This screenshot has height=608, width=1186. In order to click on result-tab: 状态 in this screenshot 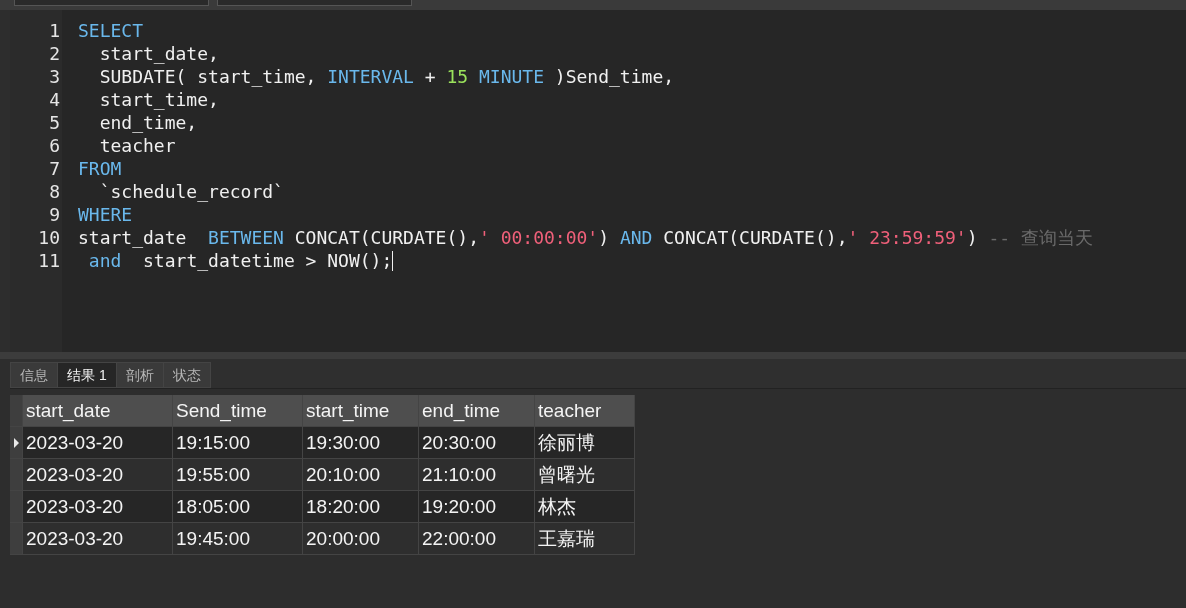, I will do `click(186, 375)`.